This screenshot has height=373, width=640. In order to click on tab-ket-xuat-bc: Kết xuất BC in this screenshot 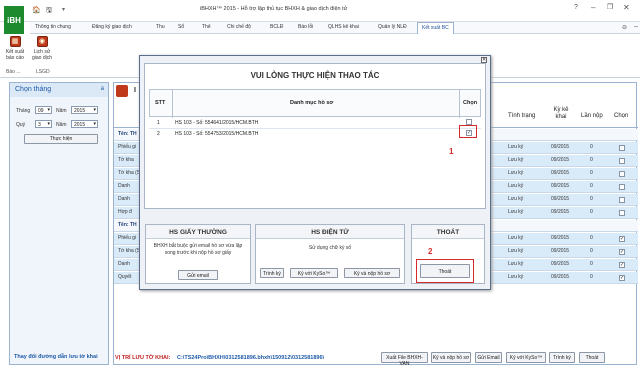, I will do `click(435, 28)`.